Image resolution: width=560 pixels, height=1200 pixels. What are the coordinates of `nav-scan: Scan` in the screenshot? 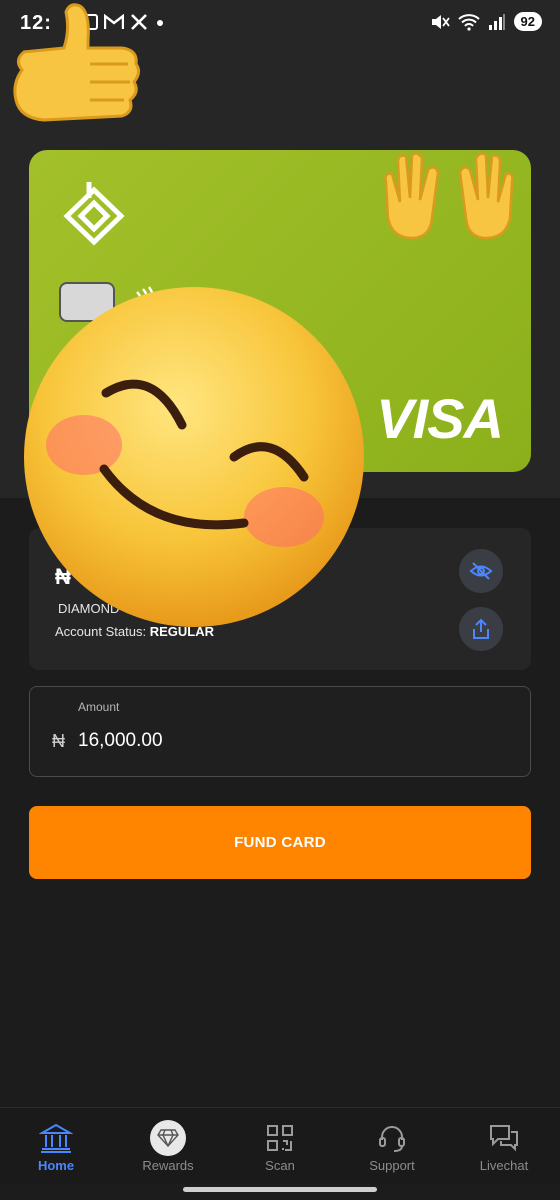 It's located at (280, 1146).